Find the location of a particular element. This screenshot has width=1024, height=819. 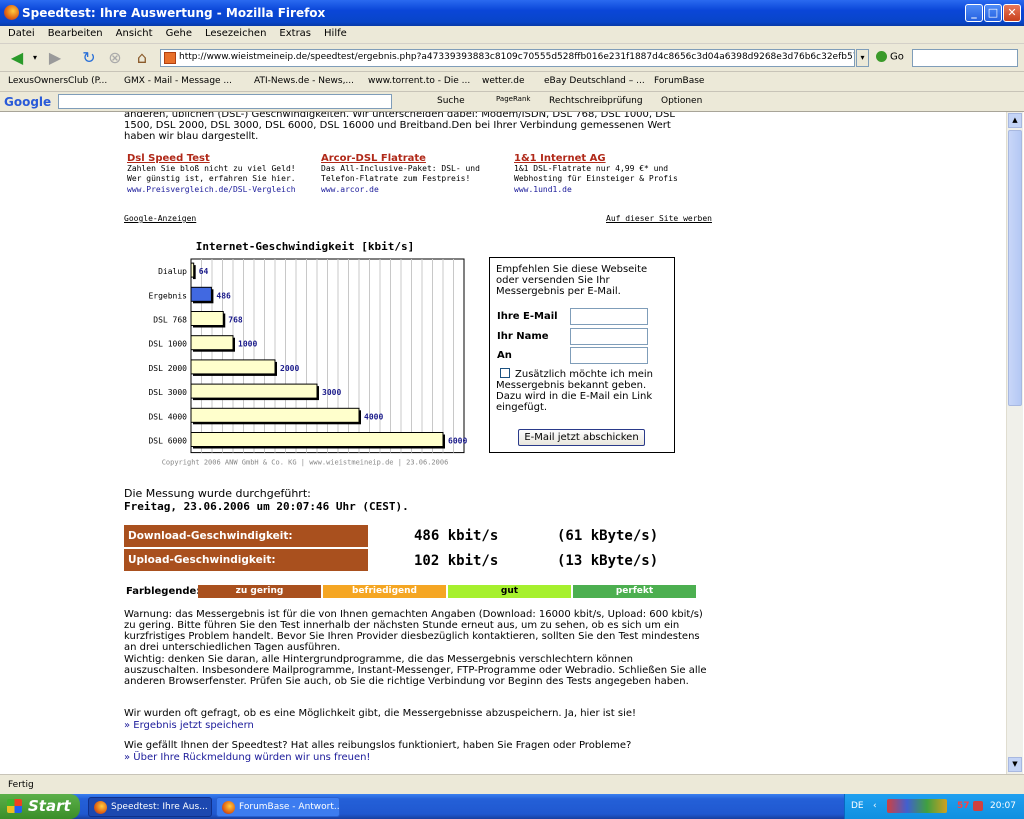

options-button: Optionen is located at coordinates (681, 101).